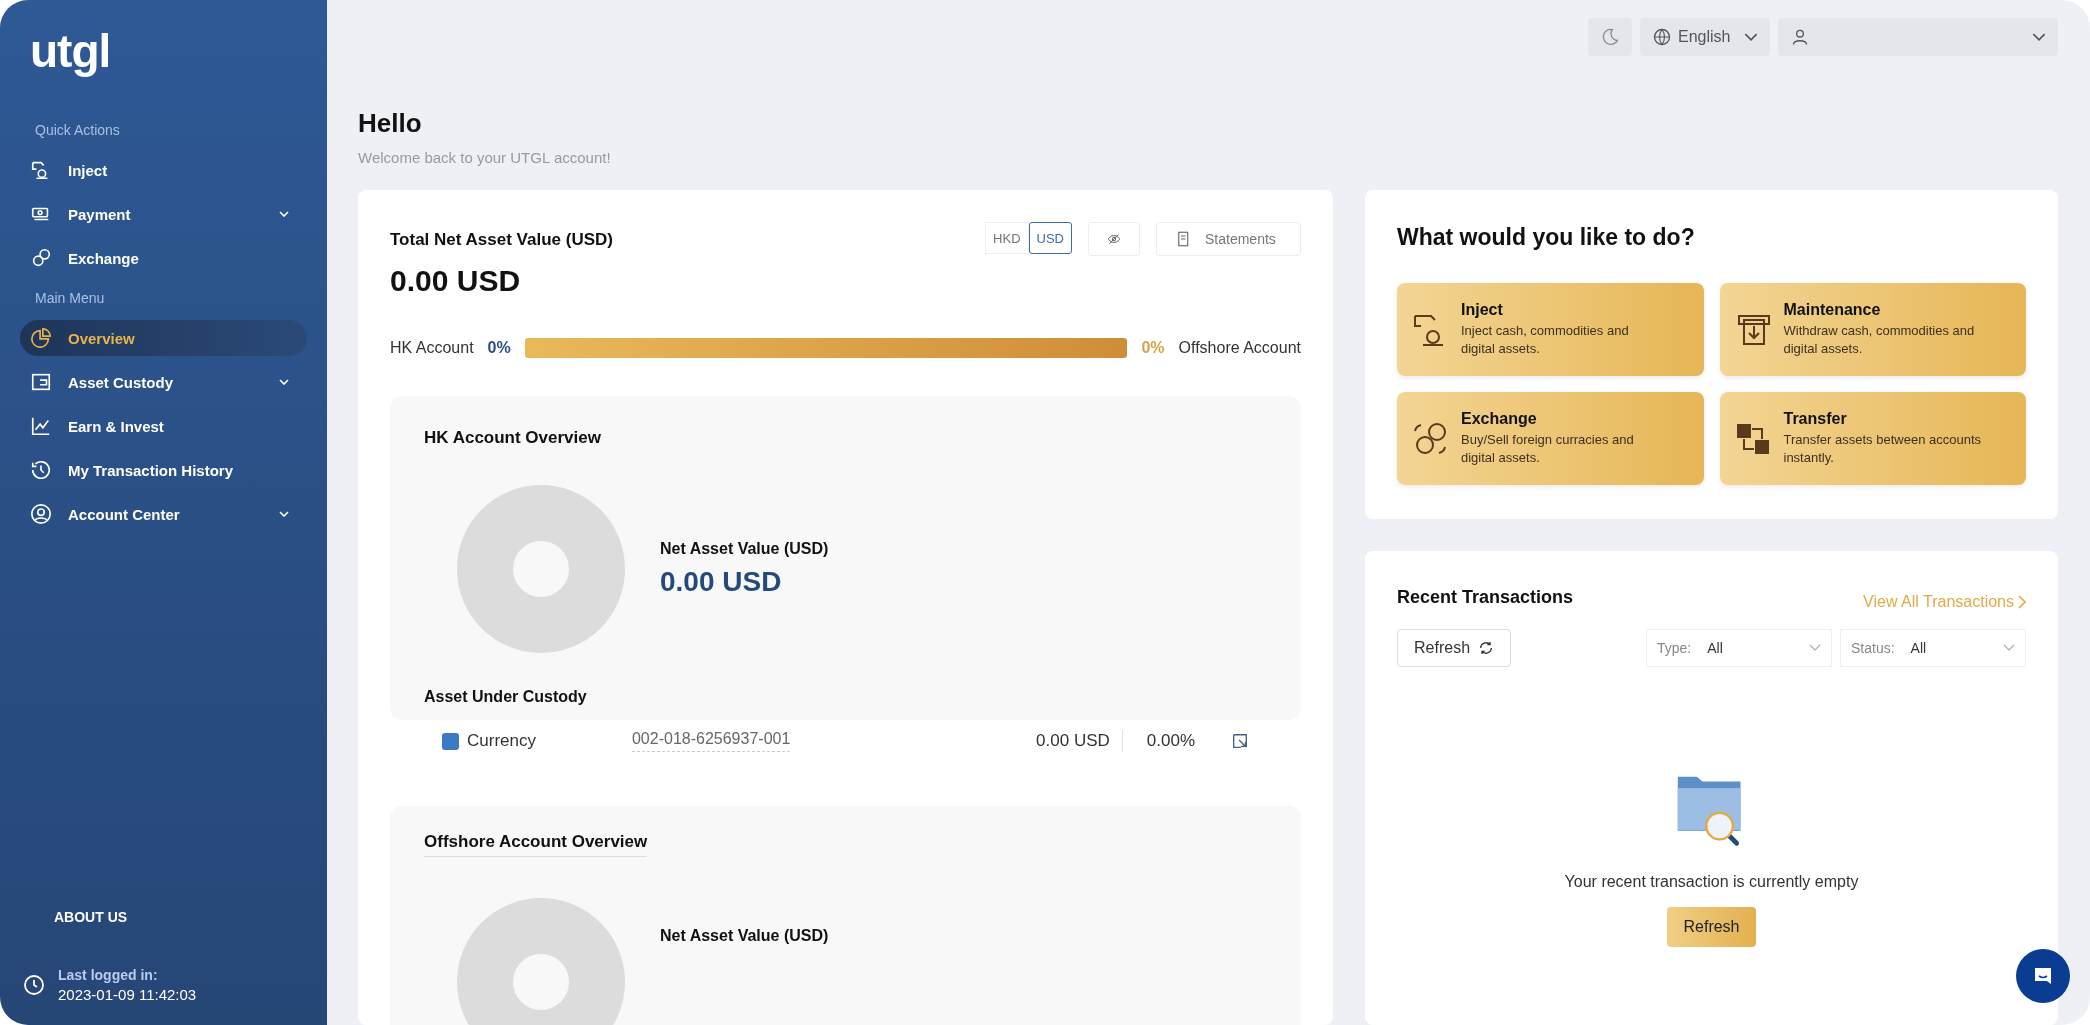 This screenshot has height=1025, width=2090. What do you see at coordinates (1170, 741) in the screenshot?
I see `asset-share: 0.00%` at bounding box center [1170, 741].